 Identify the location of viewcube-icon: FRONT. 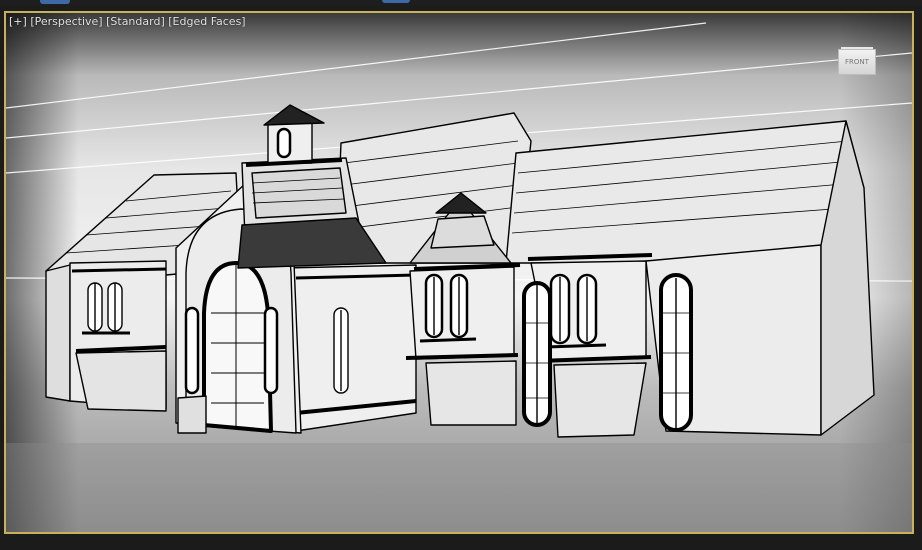
(858, 63).